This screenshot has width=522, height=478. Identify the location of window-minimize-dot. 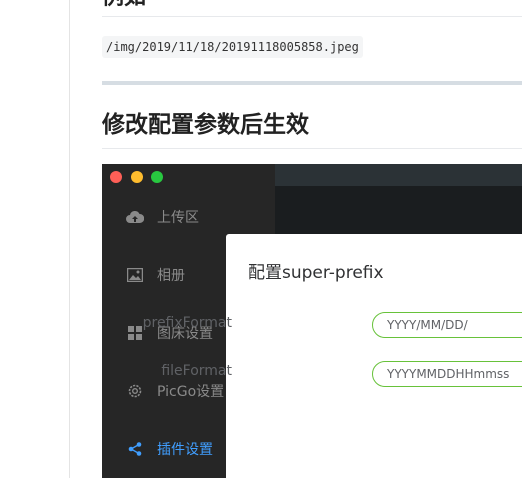
(137, 177).